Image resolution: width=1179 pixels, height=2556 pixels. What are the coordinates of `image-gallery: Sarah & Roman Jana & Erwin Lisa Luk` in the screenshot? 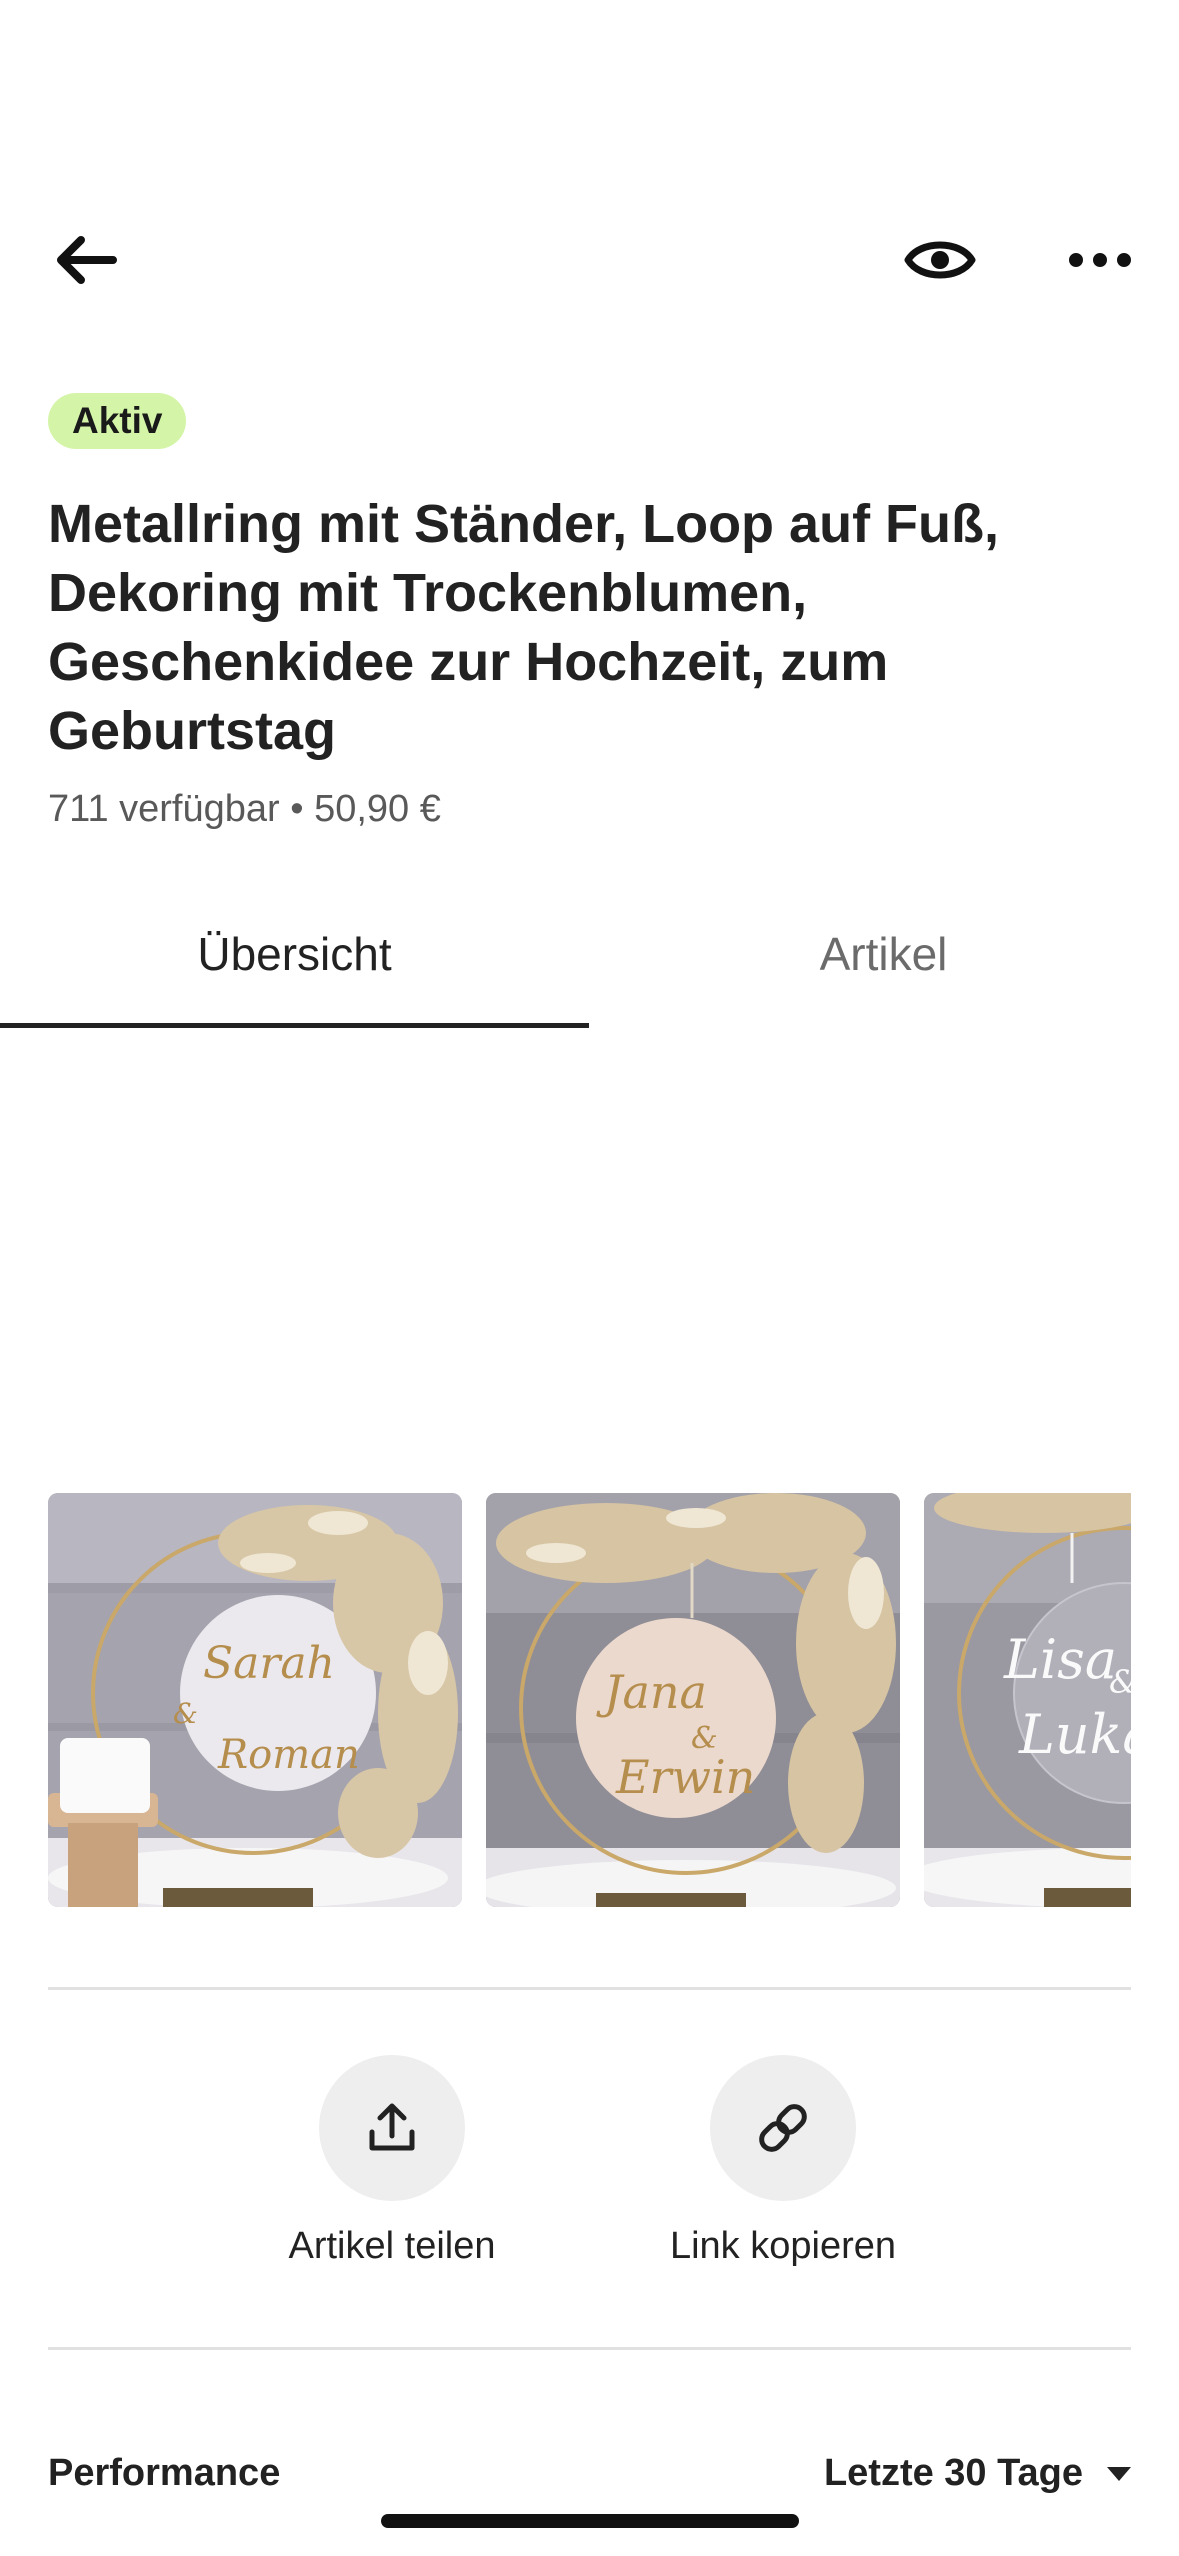 It's located at (589, 1700).